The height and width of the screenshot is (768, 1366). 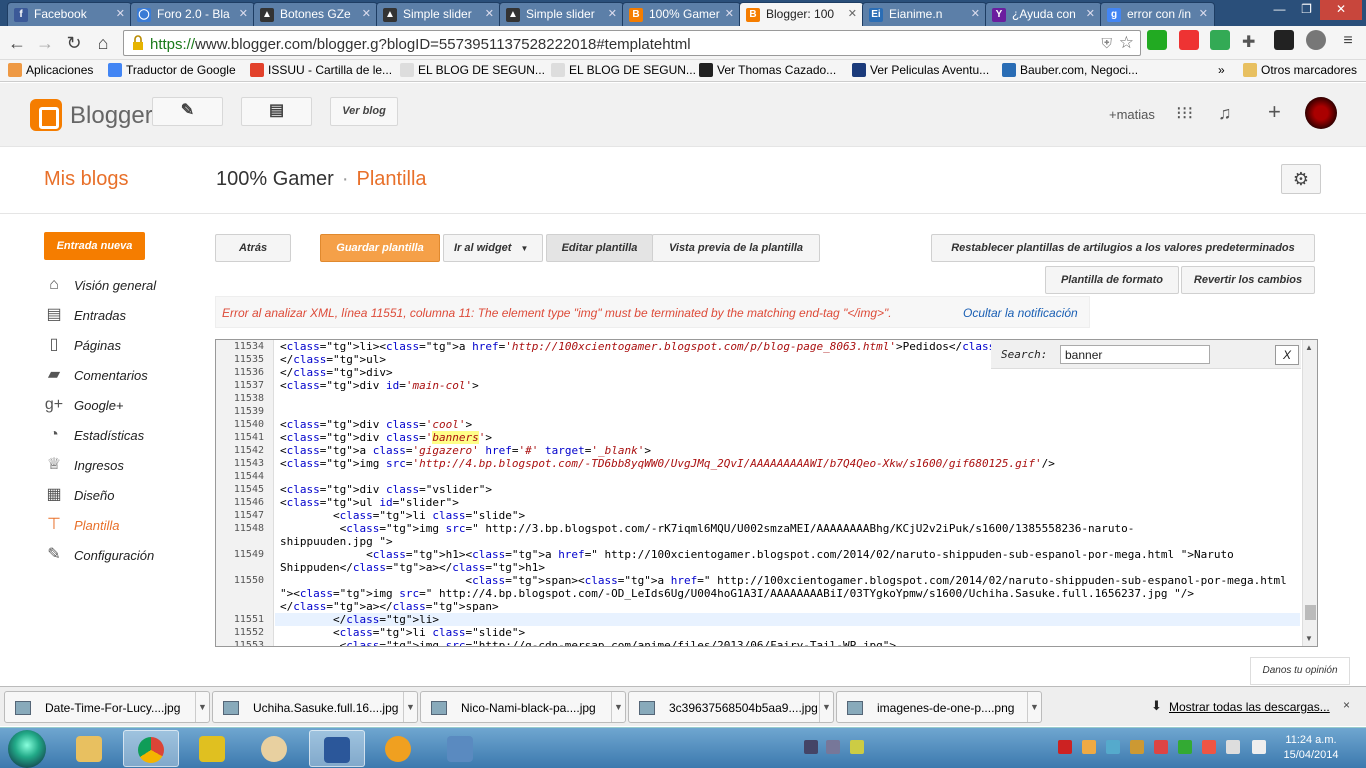 I want to click on back-arrow-icon: ←, so click(x=17, y=43).